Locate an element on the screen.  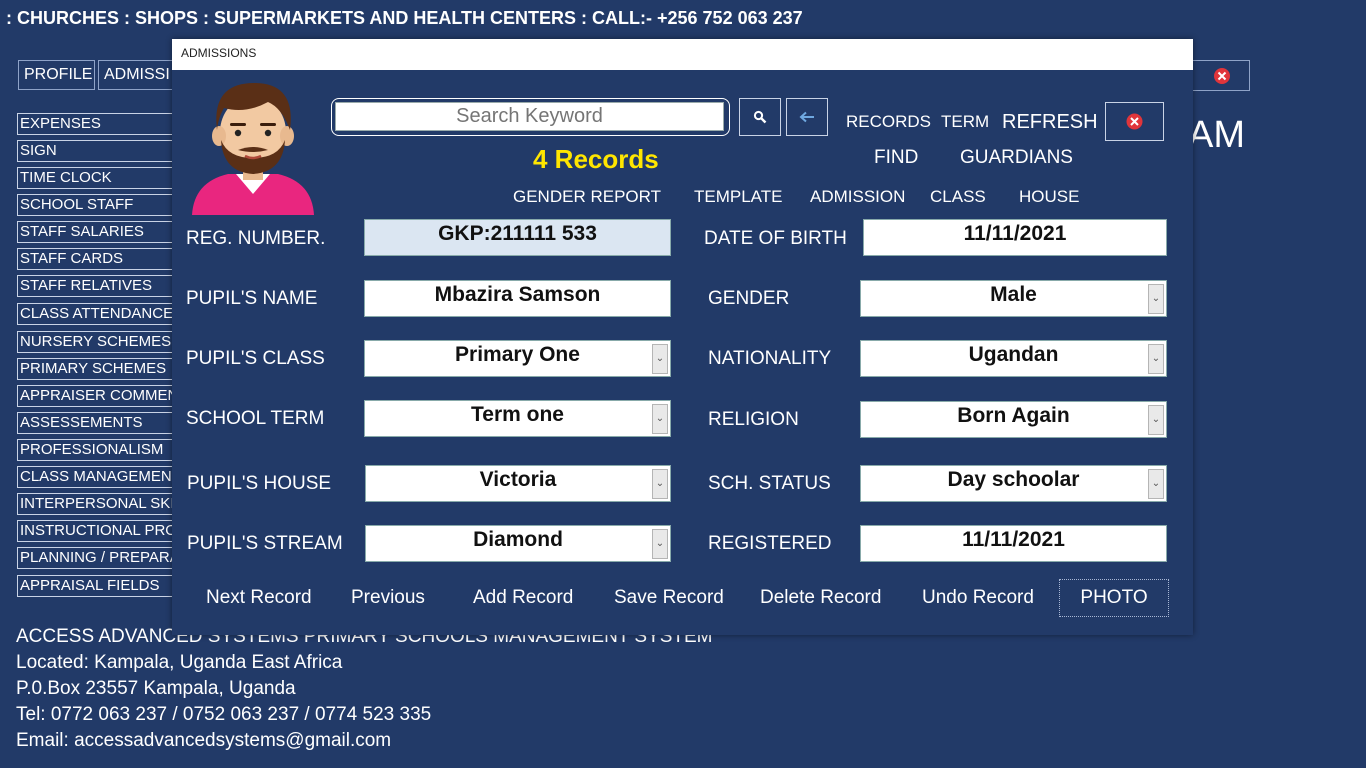
sidebar-item-school-staff: SCHOOL STAFF is located at coordinates (102, 205).